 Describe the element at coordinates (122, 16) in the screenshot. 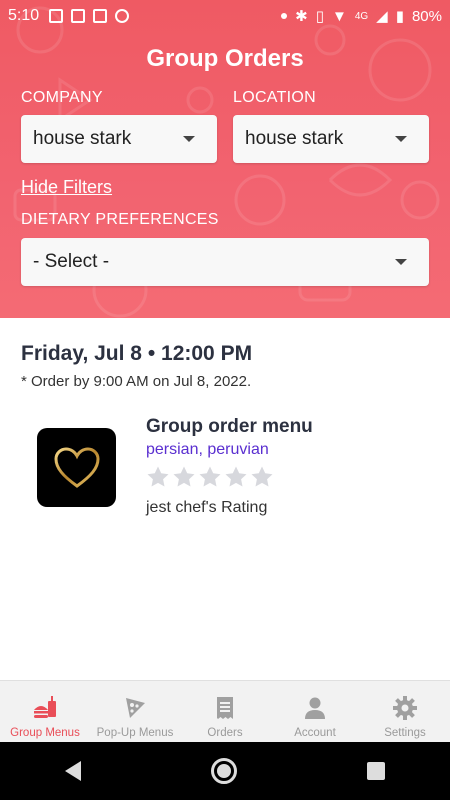

I see `app-icon` at that location.